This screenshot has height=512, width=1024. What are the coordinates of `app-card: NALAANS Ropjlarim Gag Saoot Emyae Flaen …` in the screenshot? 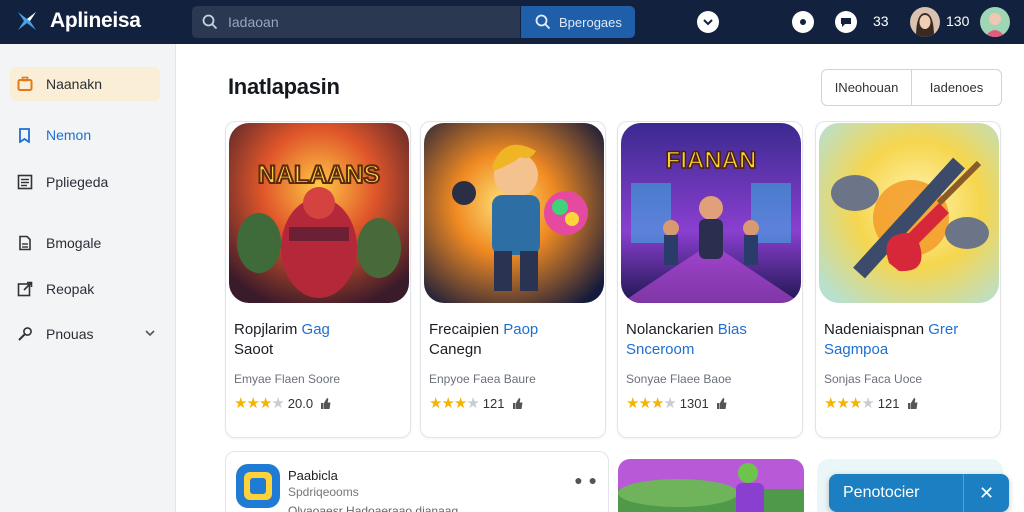 It's located at (318, 279).